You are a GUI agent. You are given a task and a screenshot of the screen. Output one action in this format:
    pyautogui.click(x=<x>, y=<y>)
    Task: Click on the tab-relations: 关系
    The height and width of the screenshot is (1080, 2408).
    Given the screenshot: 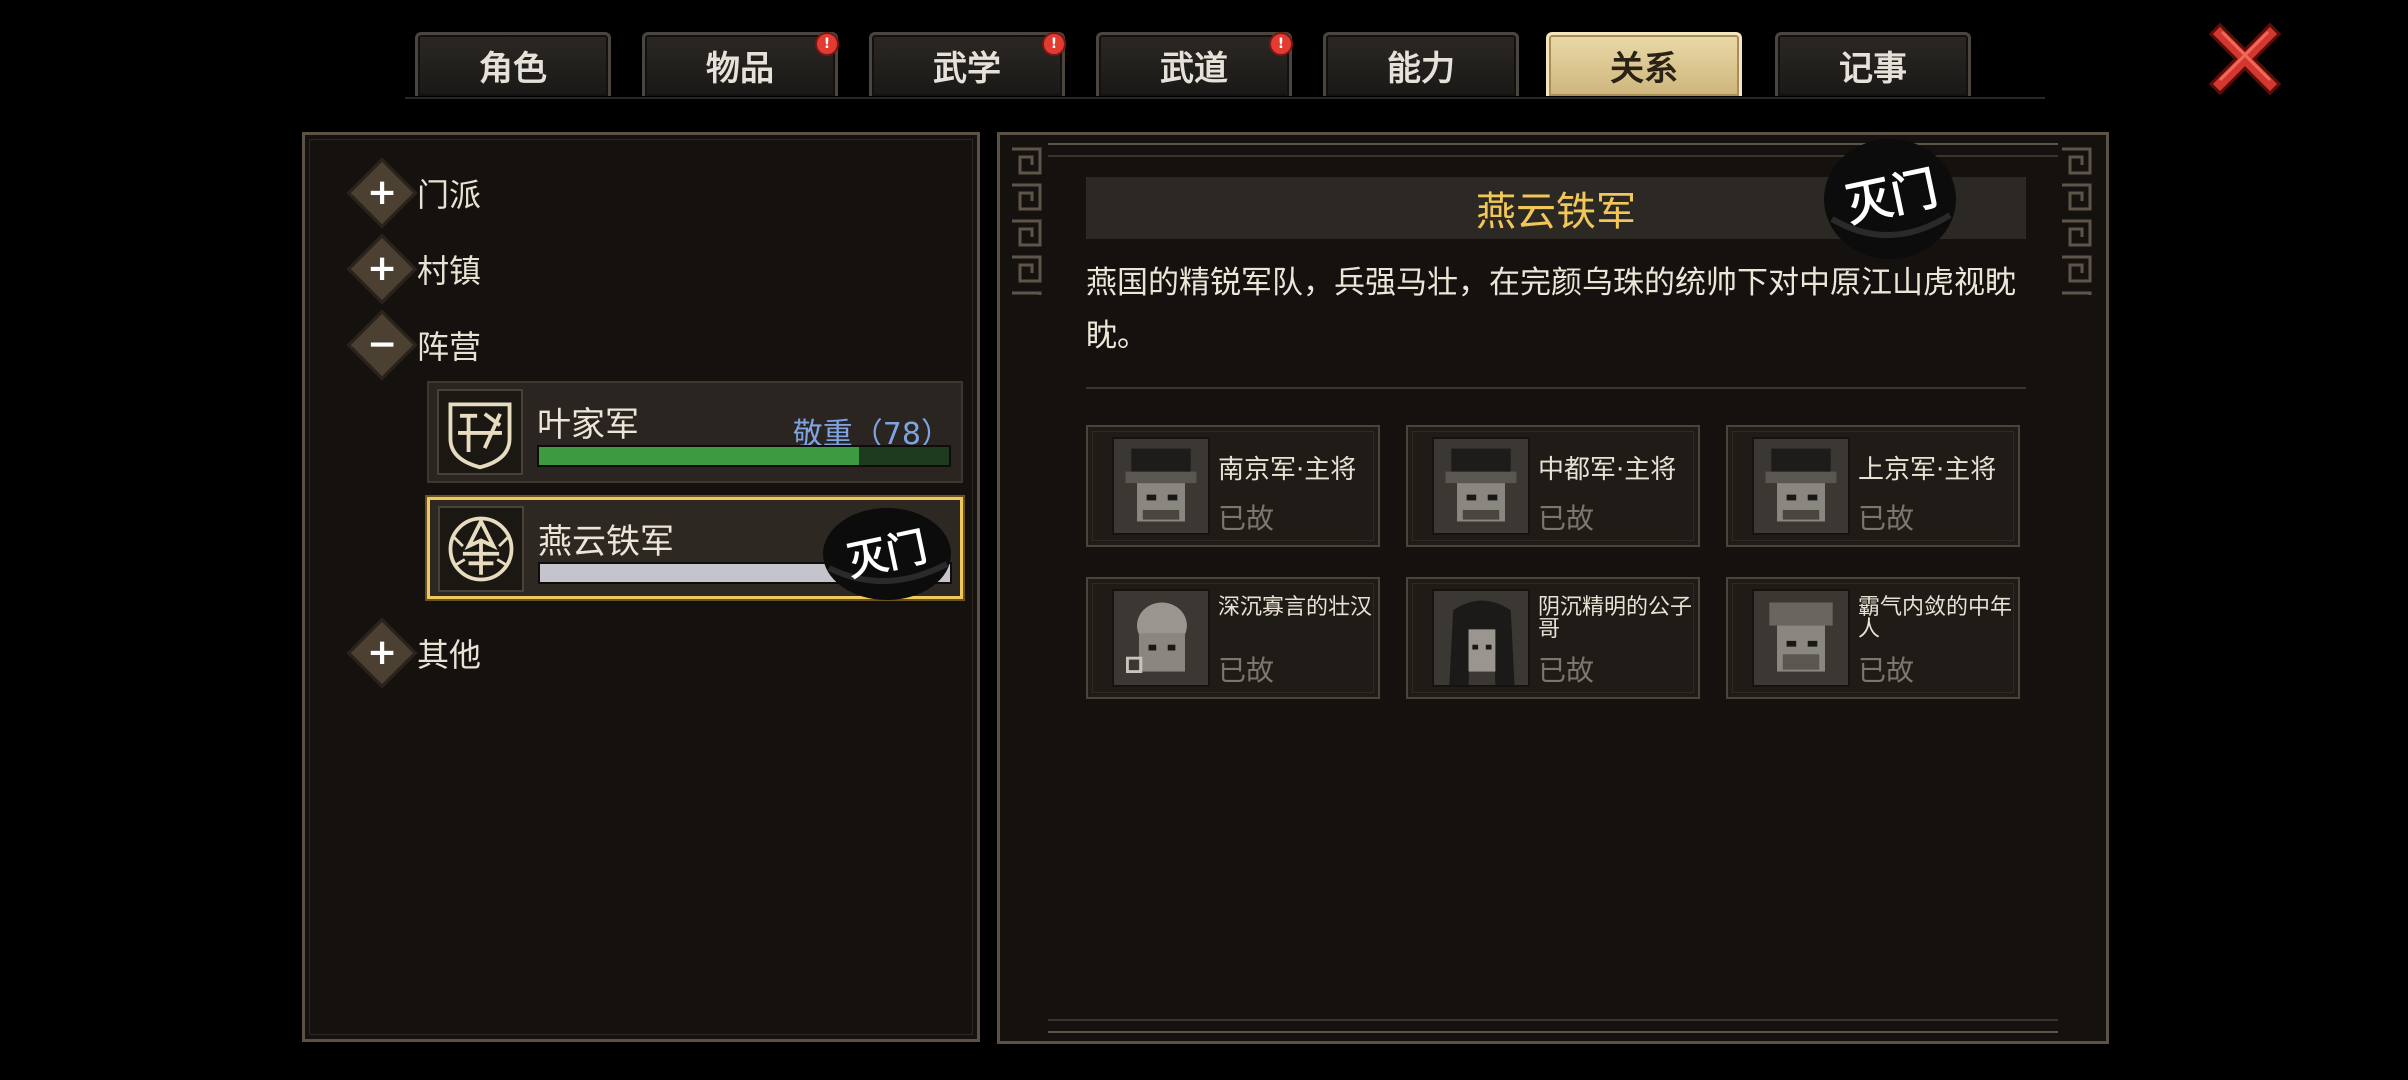 What is the action you would take?
    pyautogui.click(x=1644, y=64)
    